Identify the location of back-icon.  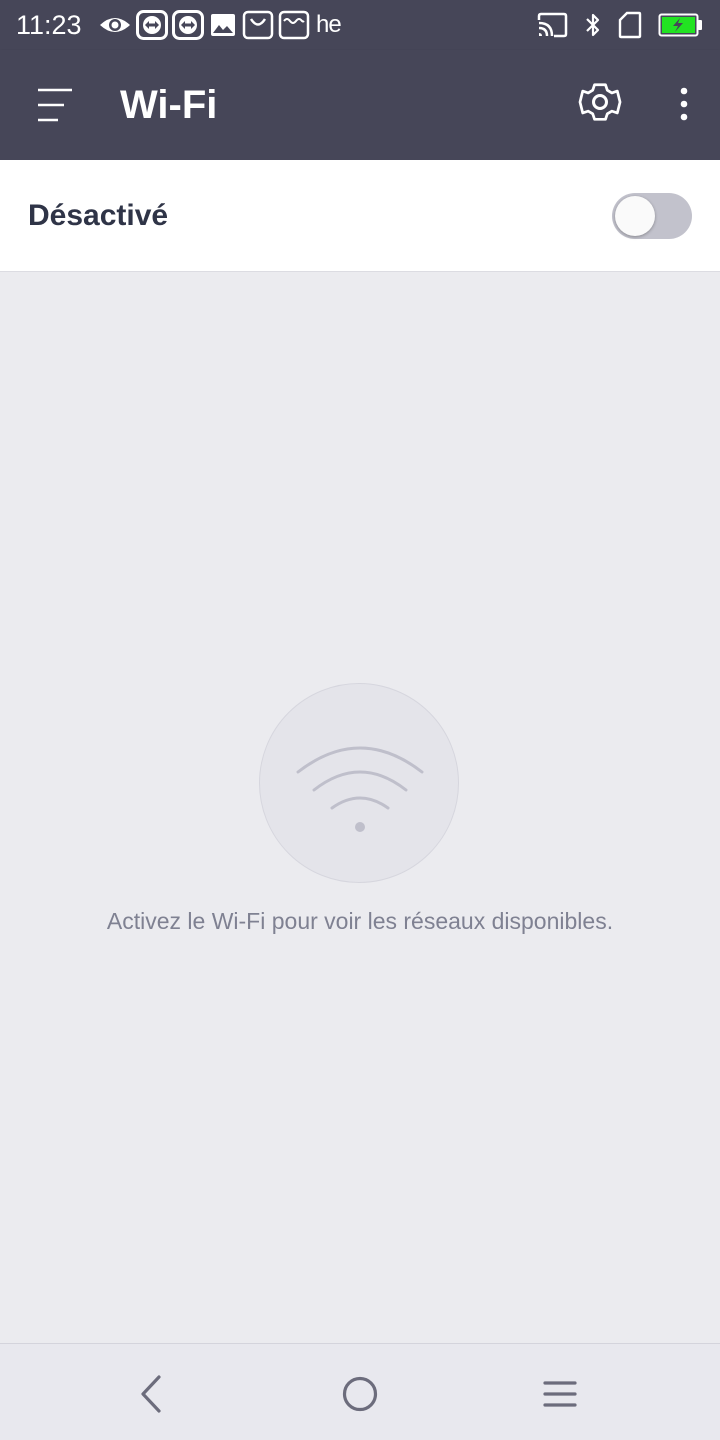
(151, 1394).